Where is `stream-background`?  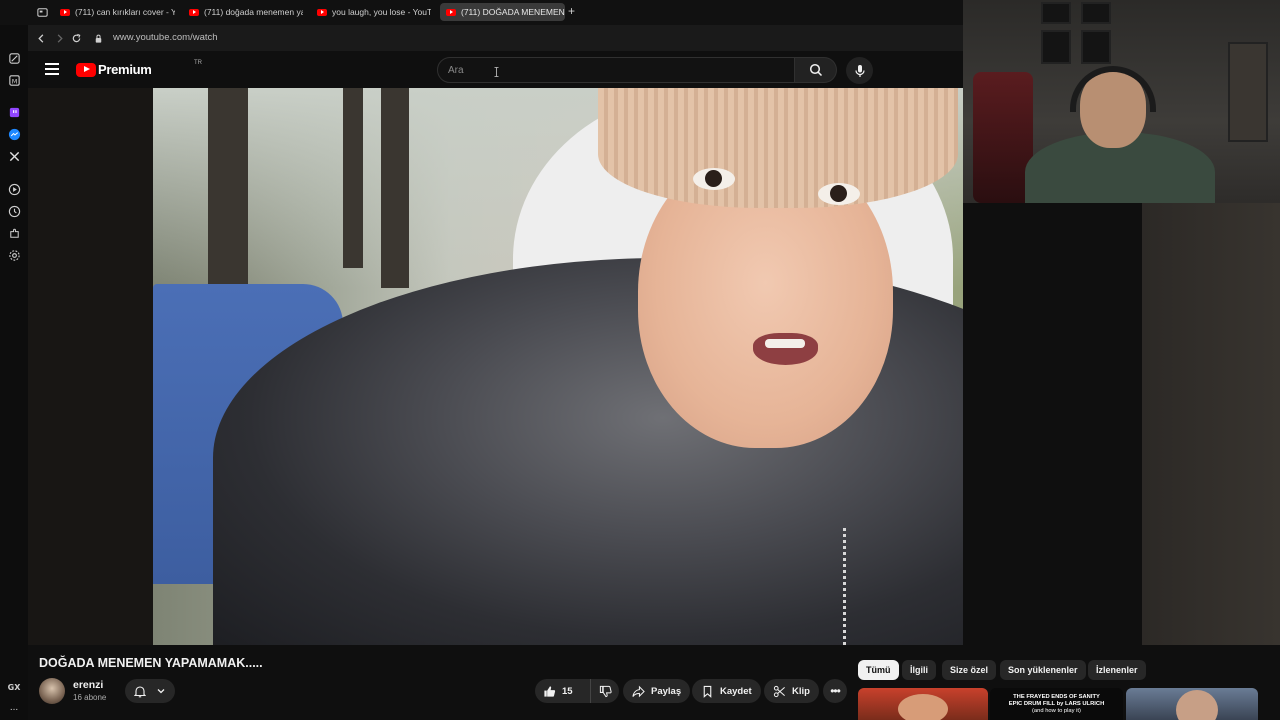 stream-background is located at coordinates (1211, 424).